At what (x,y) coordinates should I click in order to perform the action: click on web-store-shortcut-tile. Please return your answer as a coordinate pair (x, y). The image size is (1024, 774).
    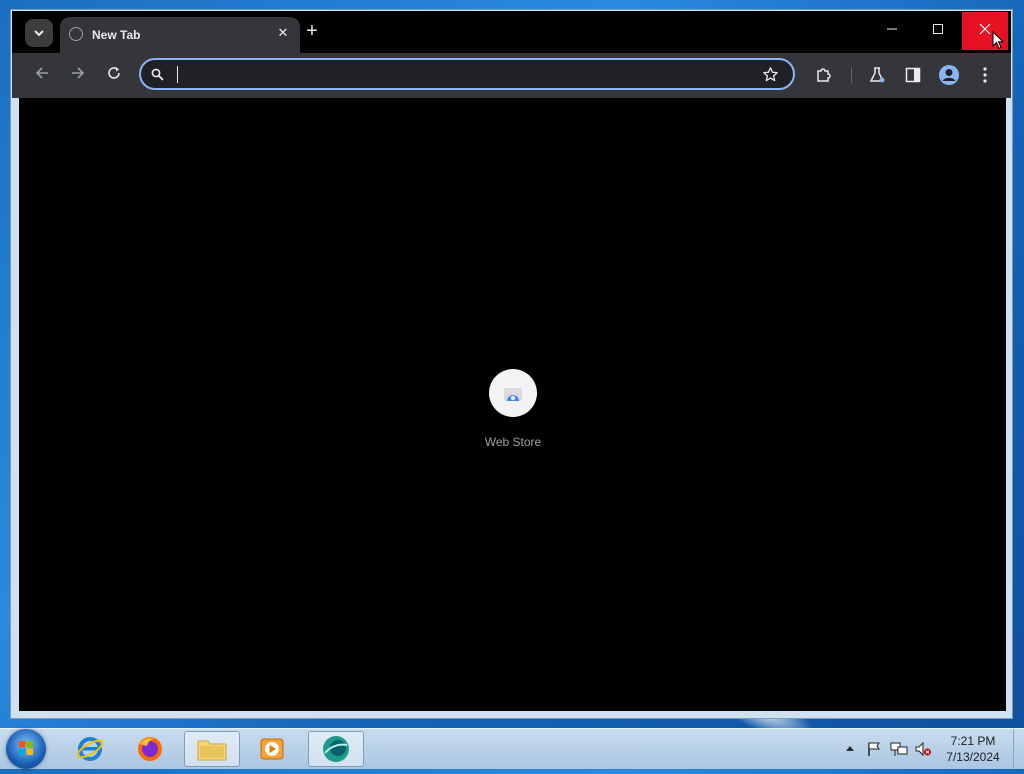
    Looking at the image, I should click on (513, 393).